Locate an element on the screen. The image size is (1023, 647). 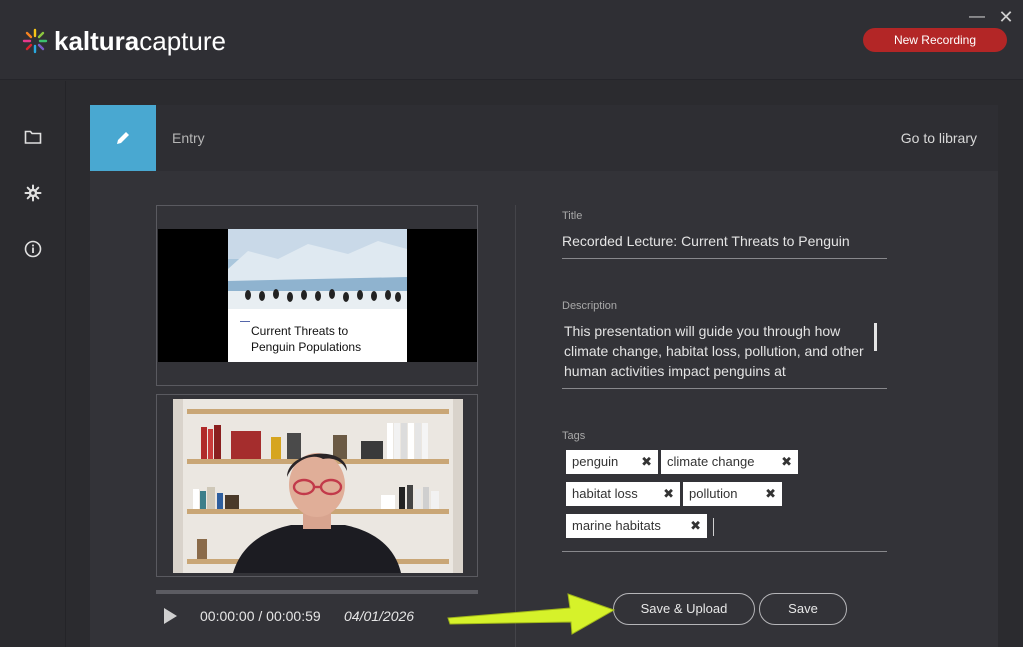
pencil-icon is located at coordinates (123, 138).